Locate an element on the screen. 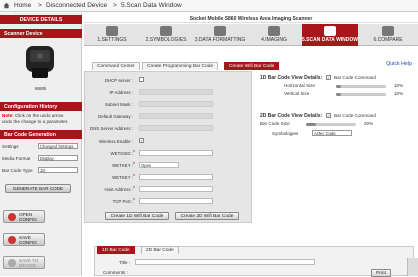 The image size is (418, 277). tcp-port-label: TCP Port : is located at coordinates (122, 201).